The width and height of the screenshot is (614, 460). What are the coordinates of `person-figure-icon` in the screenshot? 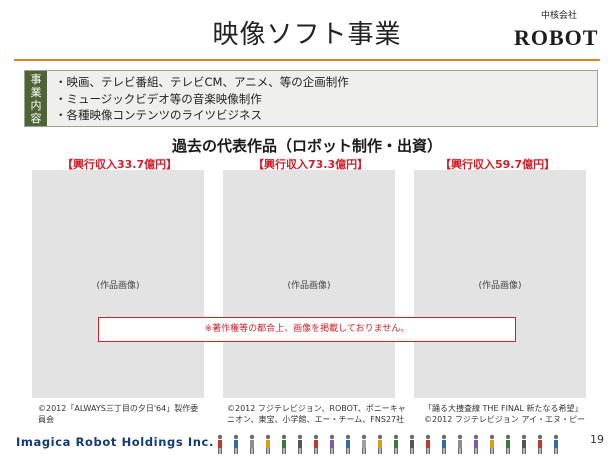 It's located at (388, 444).